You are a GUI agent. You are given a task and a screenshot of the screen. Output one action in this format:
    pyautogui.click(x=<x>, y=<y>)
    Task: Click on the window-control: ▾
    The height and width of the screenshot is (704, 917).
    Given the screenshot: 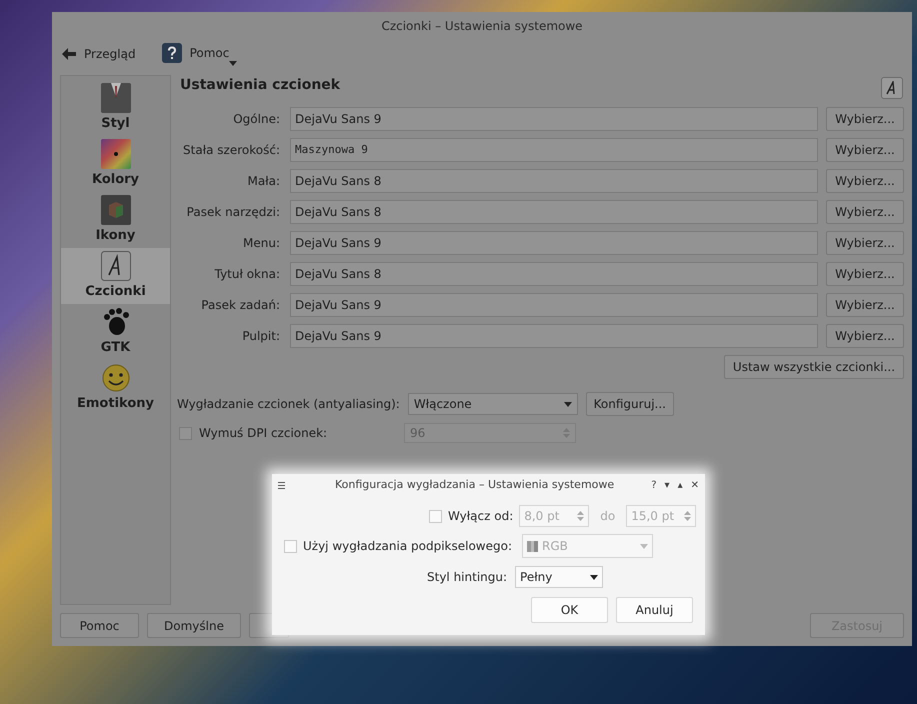 What is the action you would take?
    pyautogui.click(x=667, y=485)
    